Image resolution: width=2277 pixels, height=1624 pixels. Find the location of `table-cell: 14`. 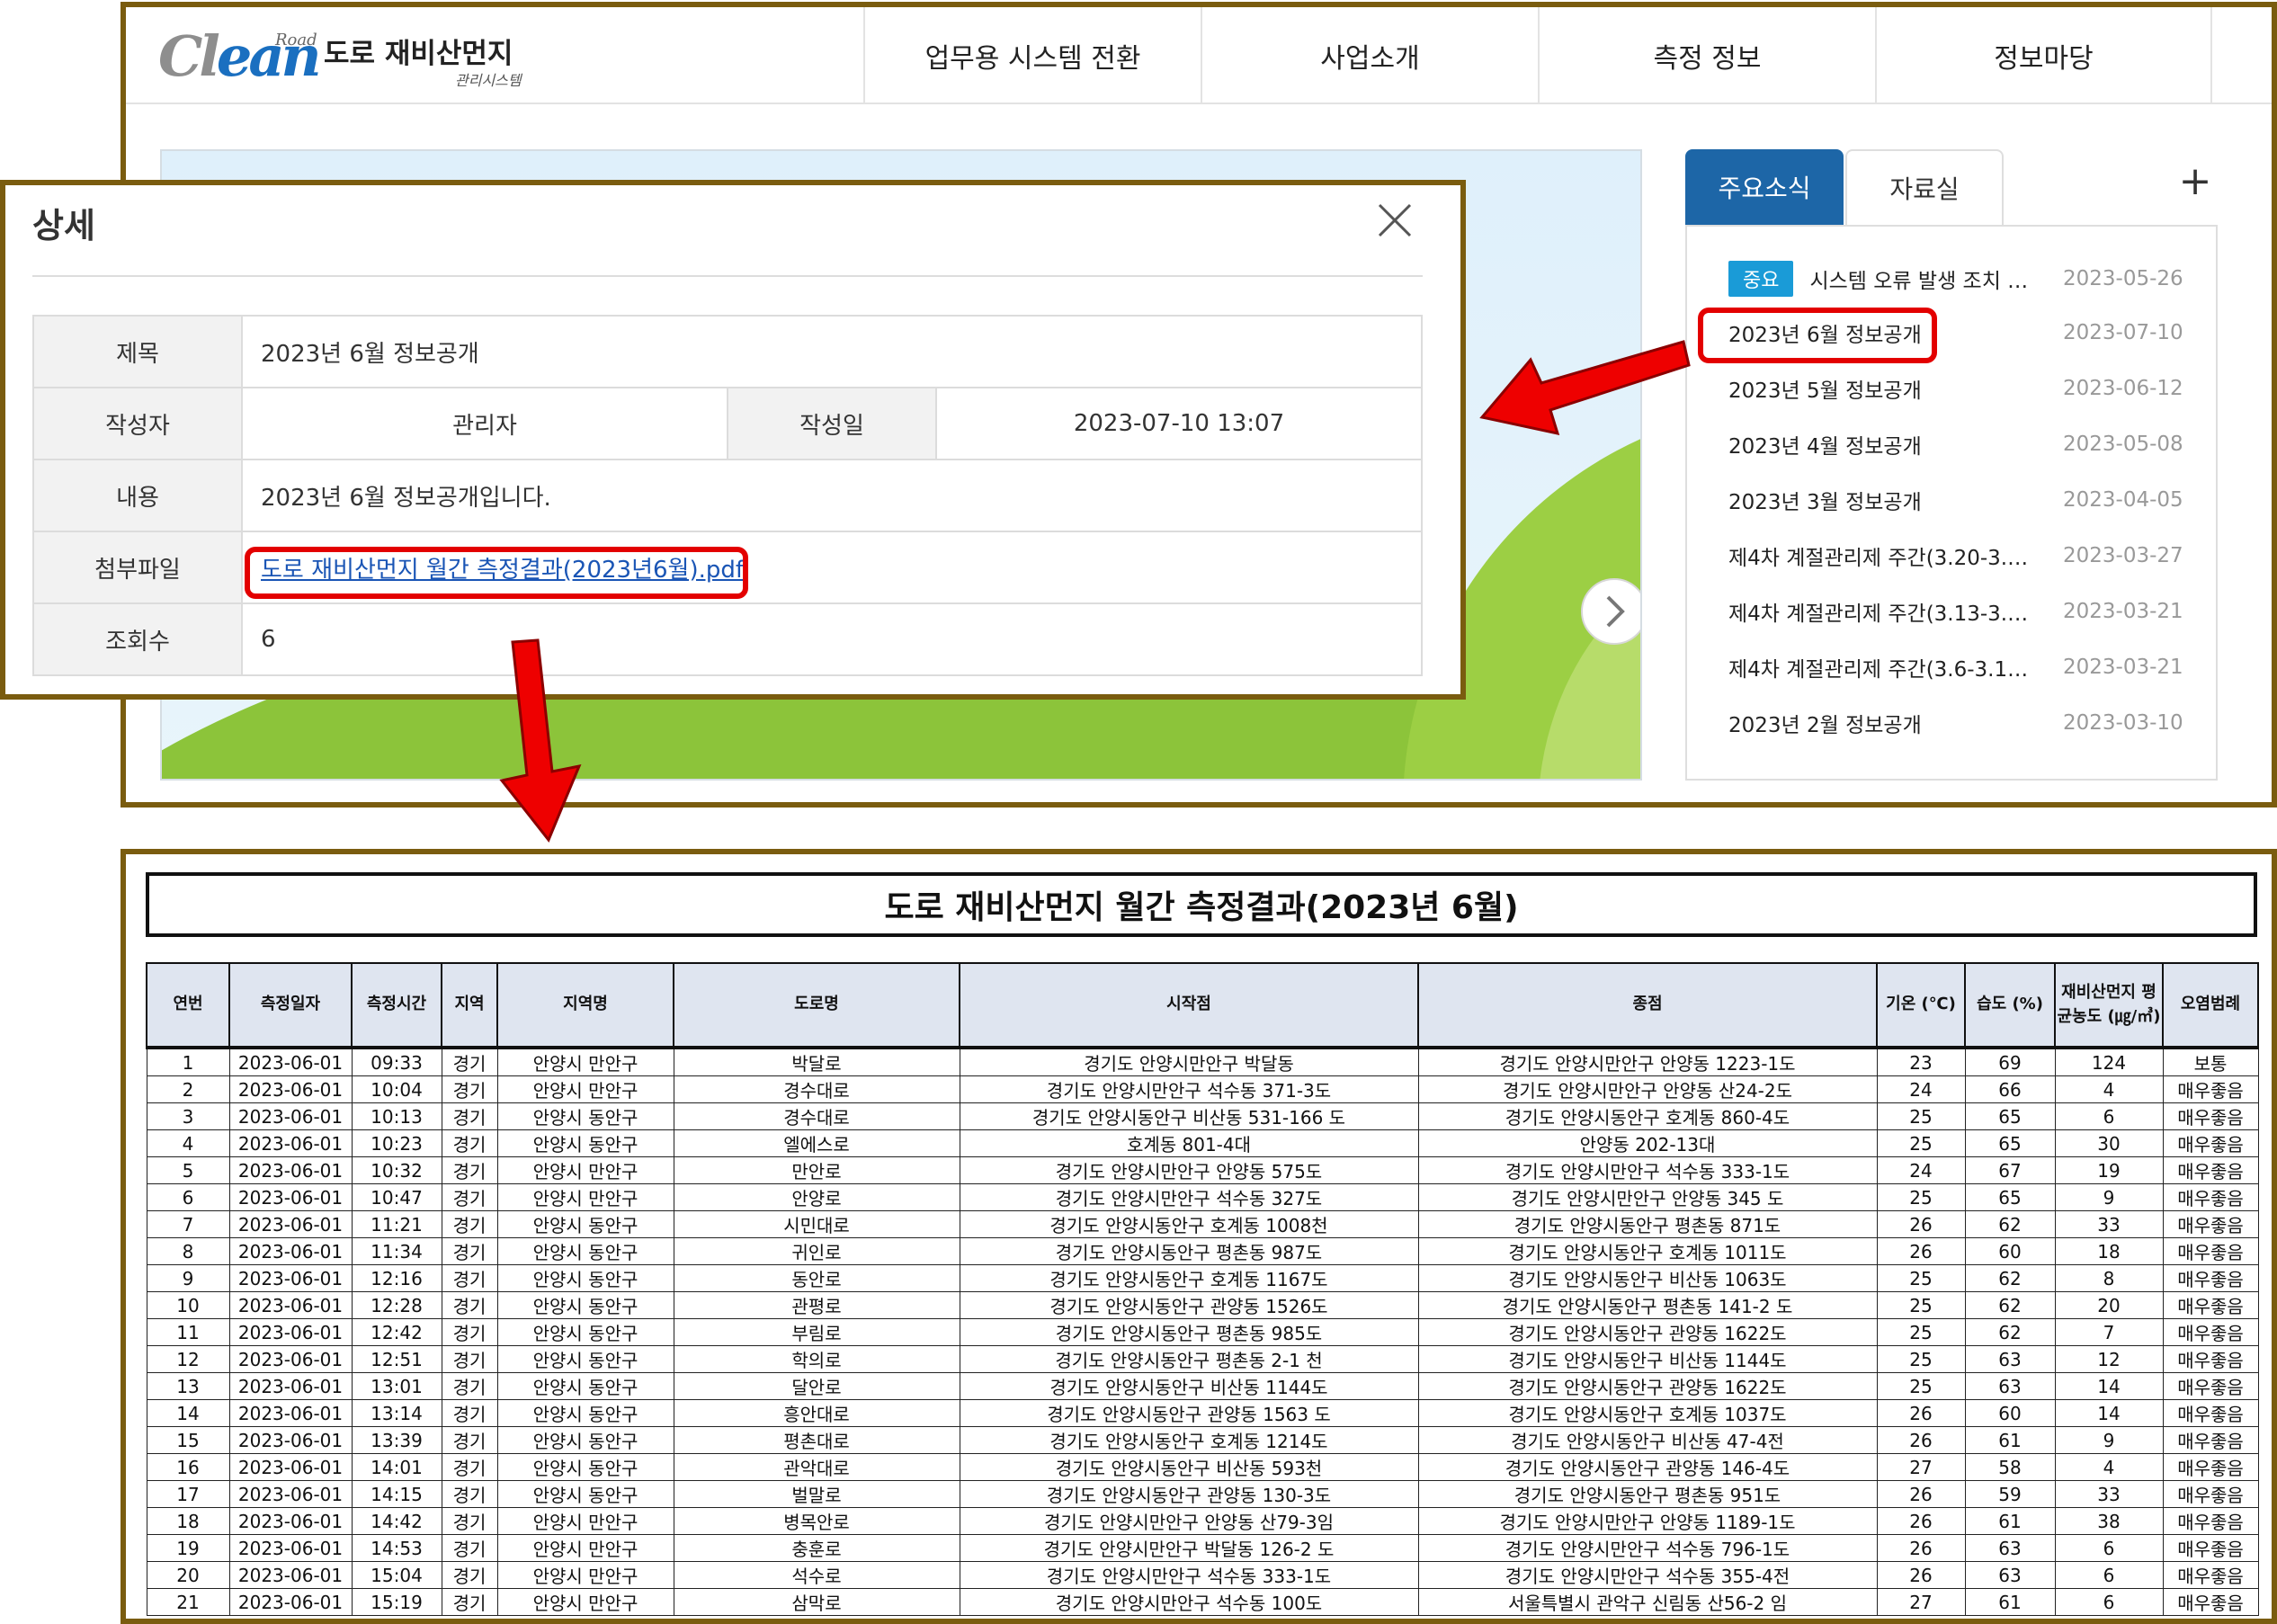

table-cell: 14 is located at coordinates (2109, 1413).